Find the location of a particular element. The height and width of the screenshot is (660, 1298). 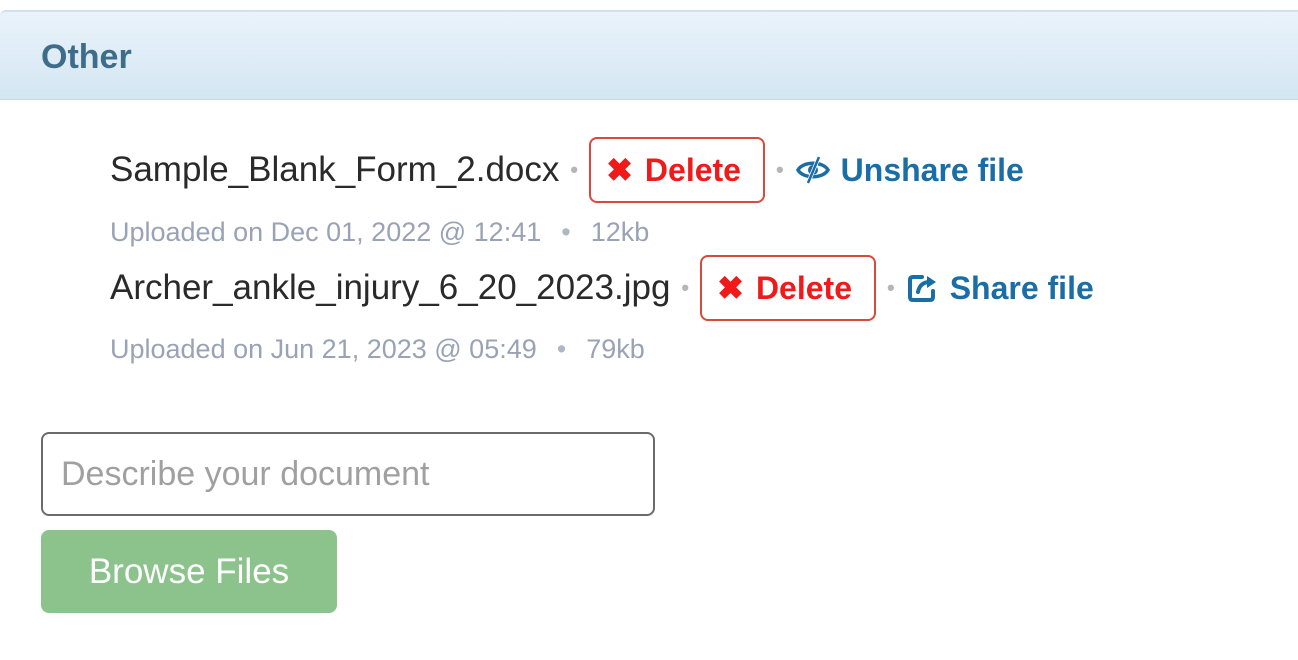

file-meta: Uploaded on Jun 21, 2023 @ 05:49 • 79kb is located at coordinates (377, 349).